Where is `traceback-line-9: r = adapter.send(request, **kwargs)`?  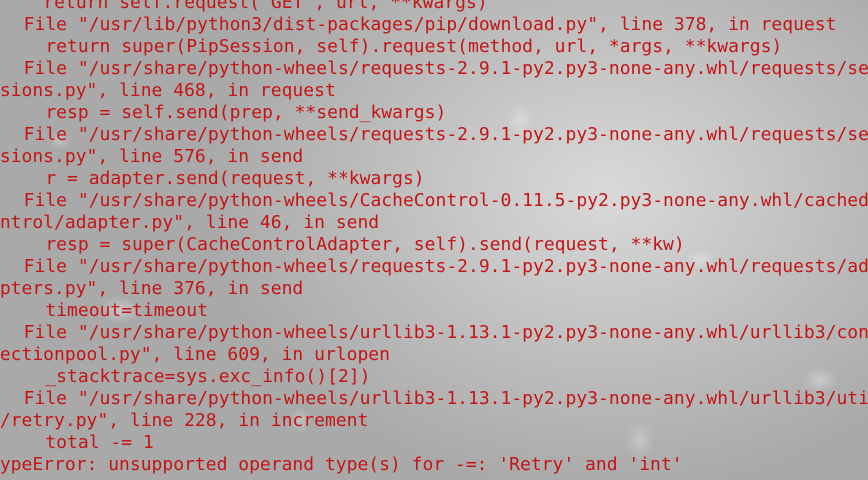 traceback-line-9: r = adapter.send(request, **kwargs) is located at coordinates (213, 178).